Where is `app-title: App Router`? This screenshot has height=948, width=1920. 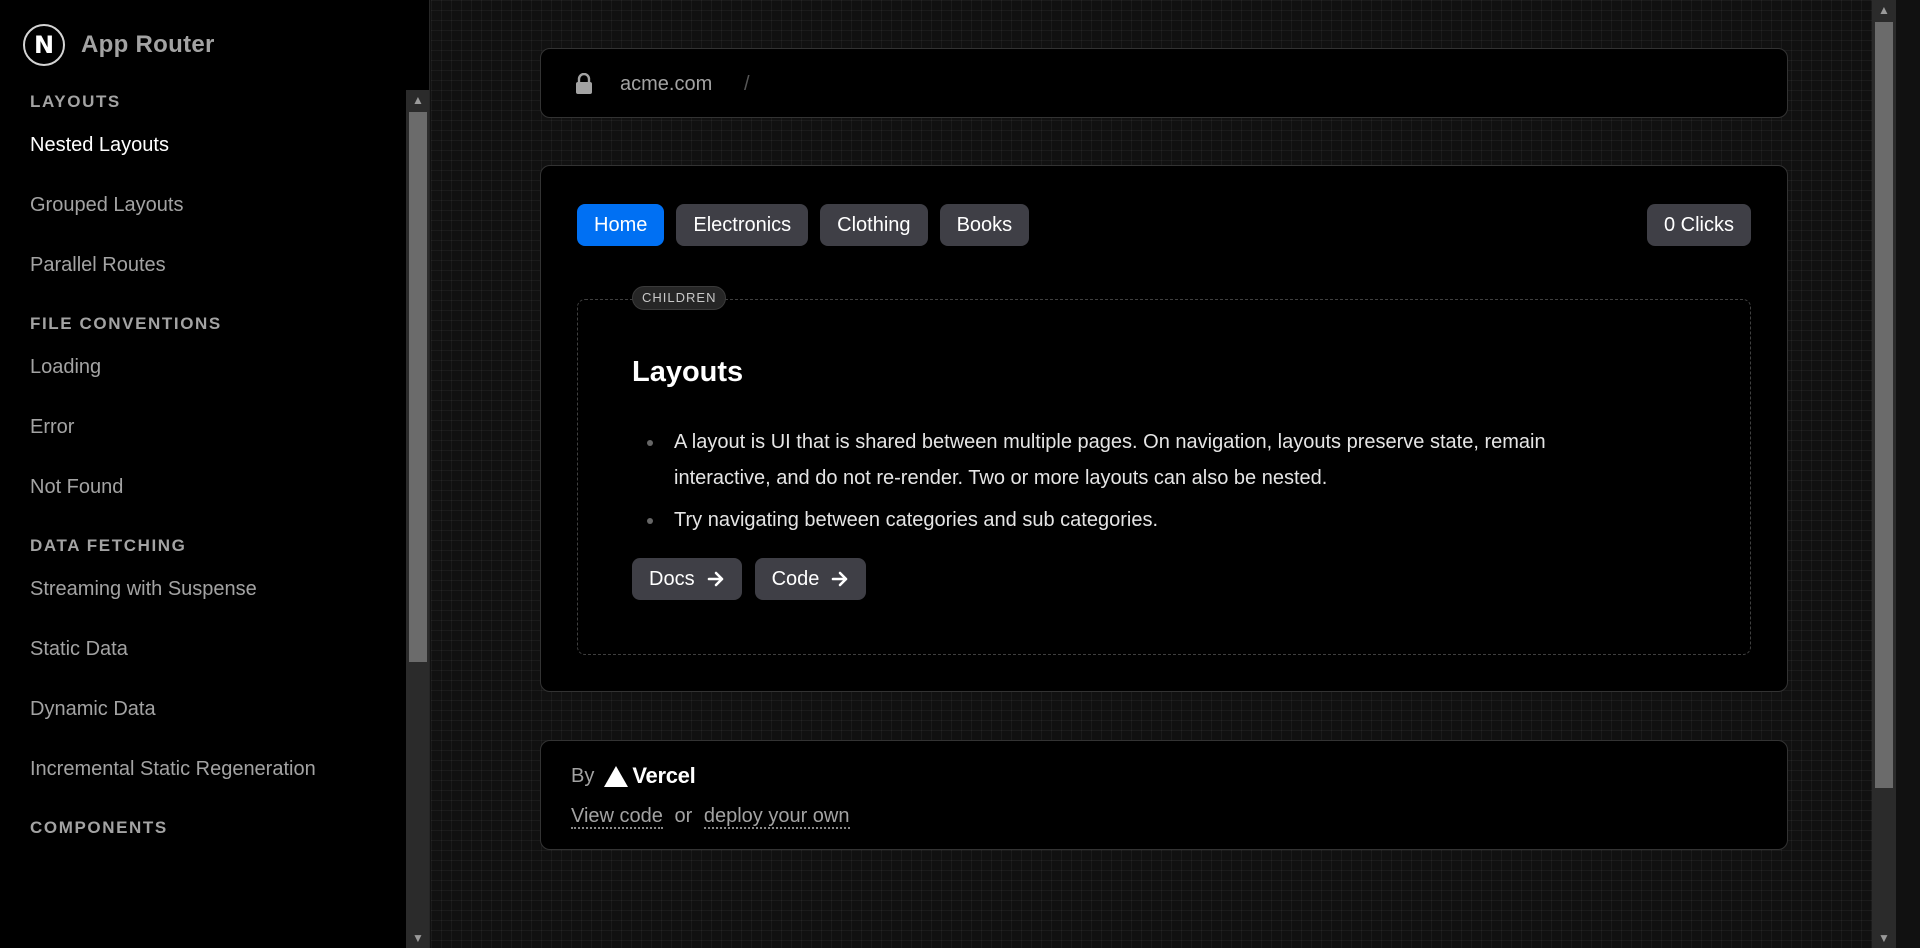
app-title: App Router is located at coordinates (148, 44).